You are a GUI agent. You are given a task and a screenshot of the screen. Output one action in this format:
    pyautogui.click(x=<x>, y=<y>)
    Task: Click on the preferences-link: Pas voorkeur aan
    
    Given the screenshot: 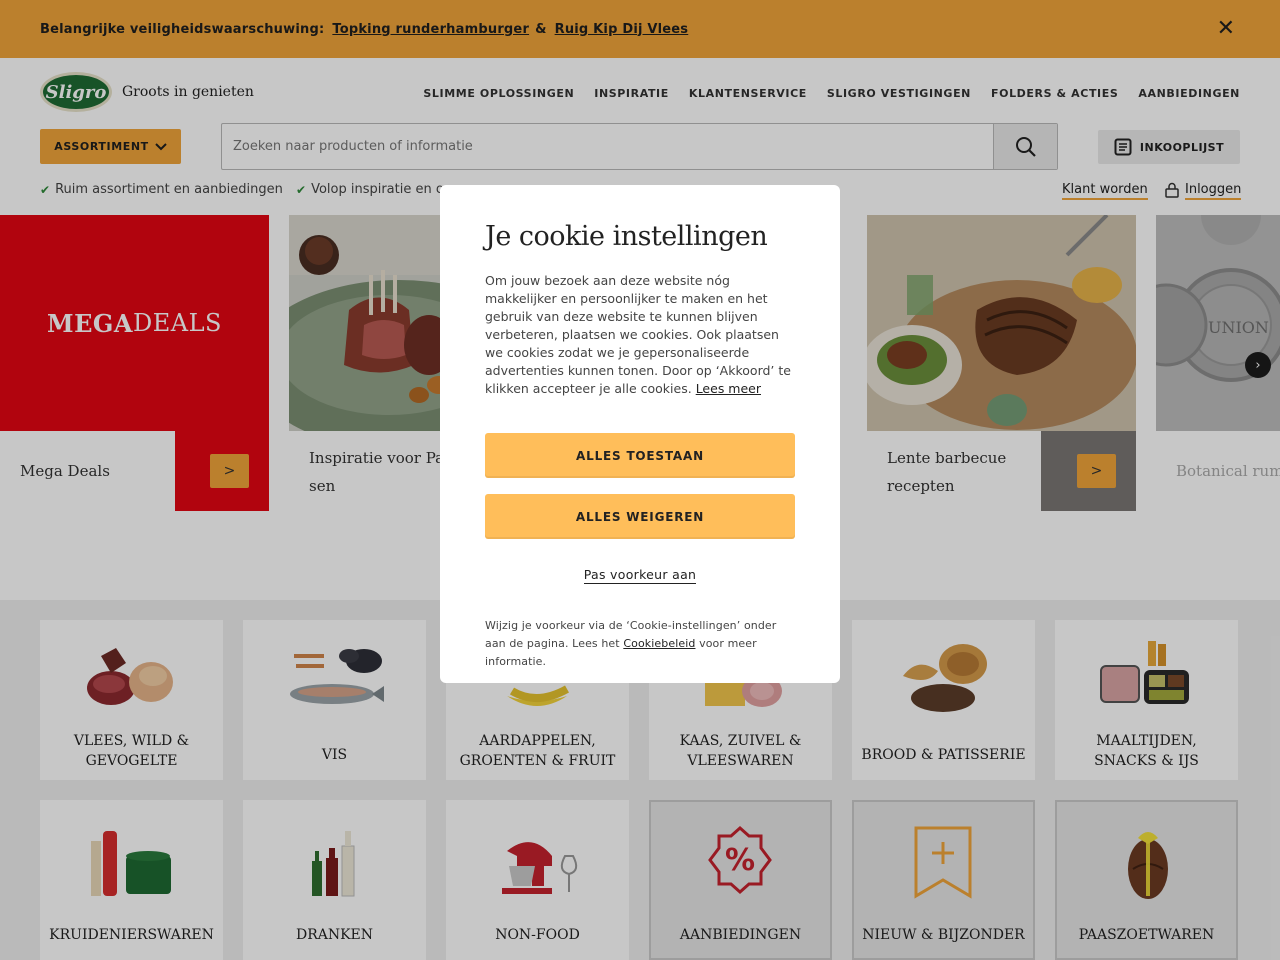 What is the action you would take?
    pyautogui.click(x=640, y=575)
    